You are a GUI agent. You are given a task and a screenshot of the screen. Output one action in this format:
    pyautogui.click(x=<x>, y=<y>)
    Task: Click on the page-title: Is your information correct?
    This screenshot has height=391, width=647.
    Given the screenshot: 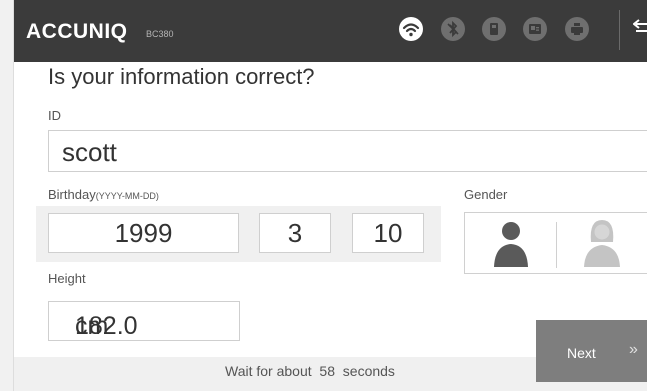 What is the action you would take?
    pyautogui.click(x=181, y=76)
    